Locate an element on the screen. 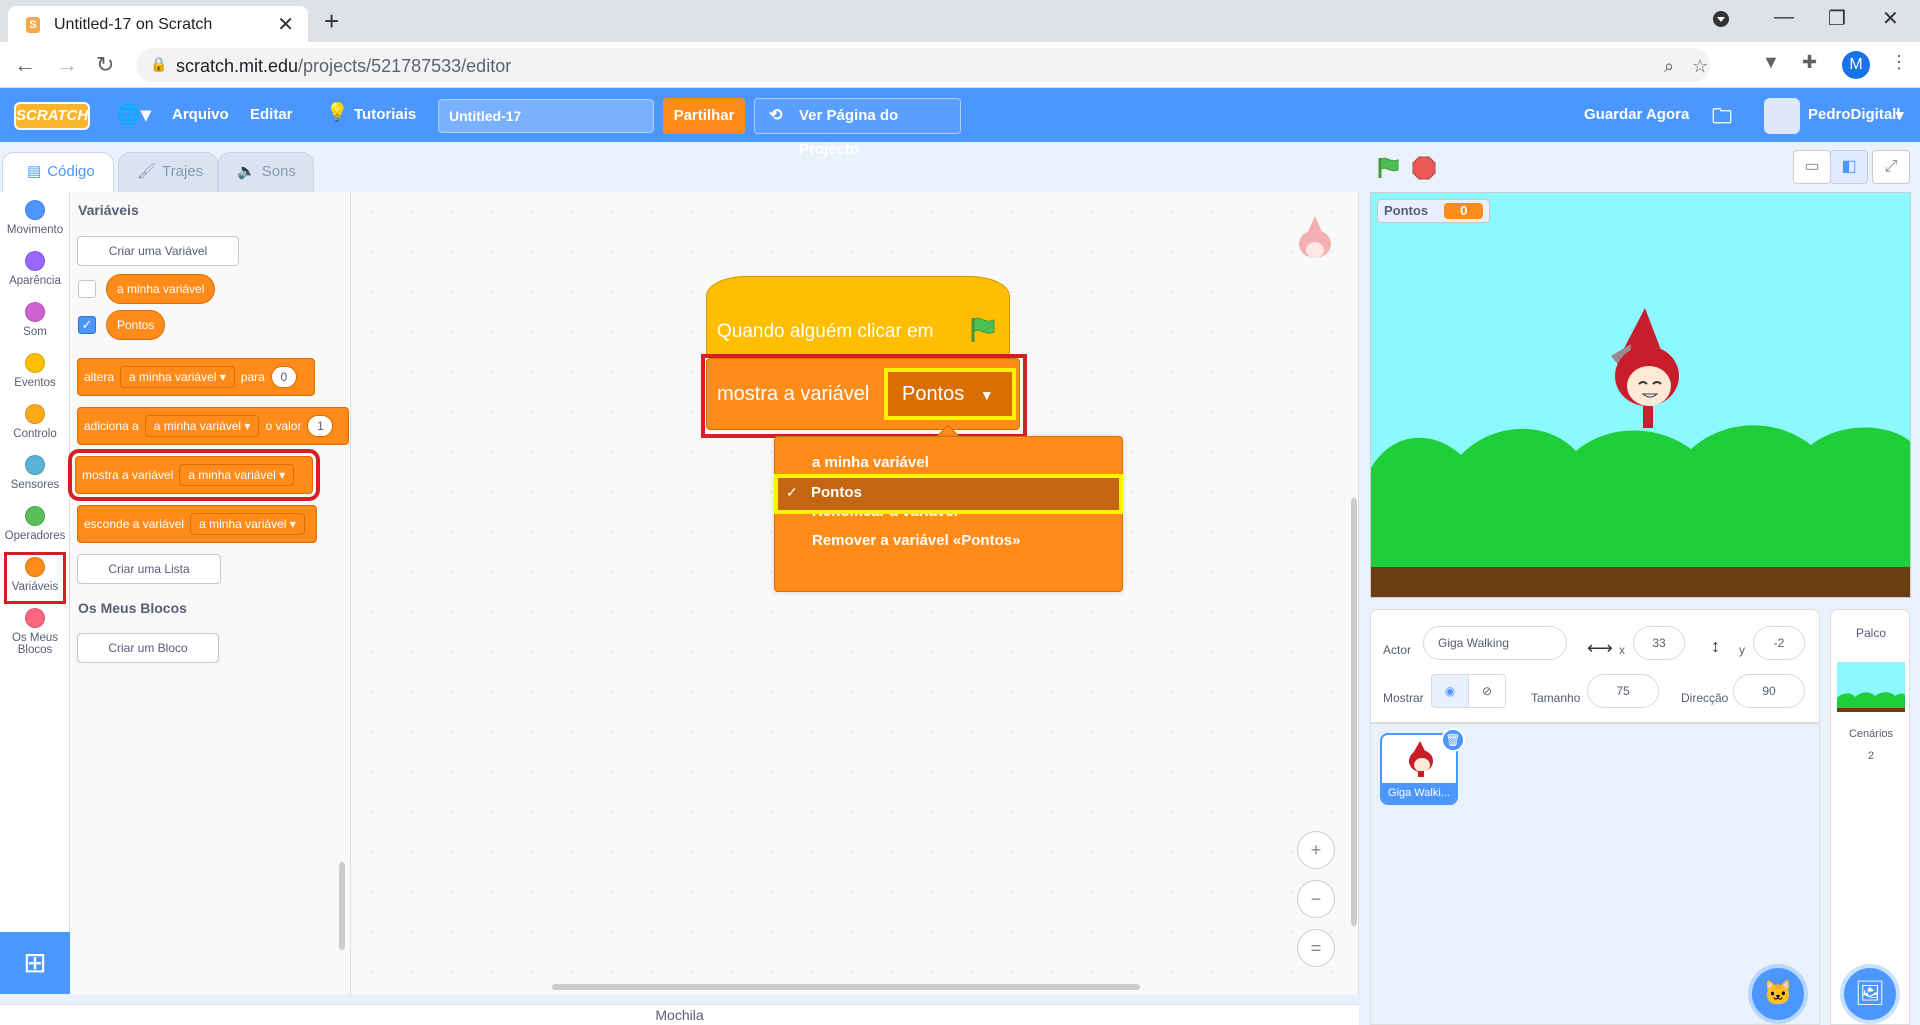 This screenshot has width=1920, height=1025. hat-block-label: Quando alguém clicar em is located at coordinates (825, 331).